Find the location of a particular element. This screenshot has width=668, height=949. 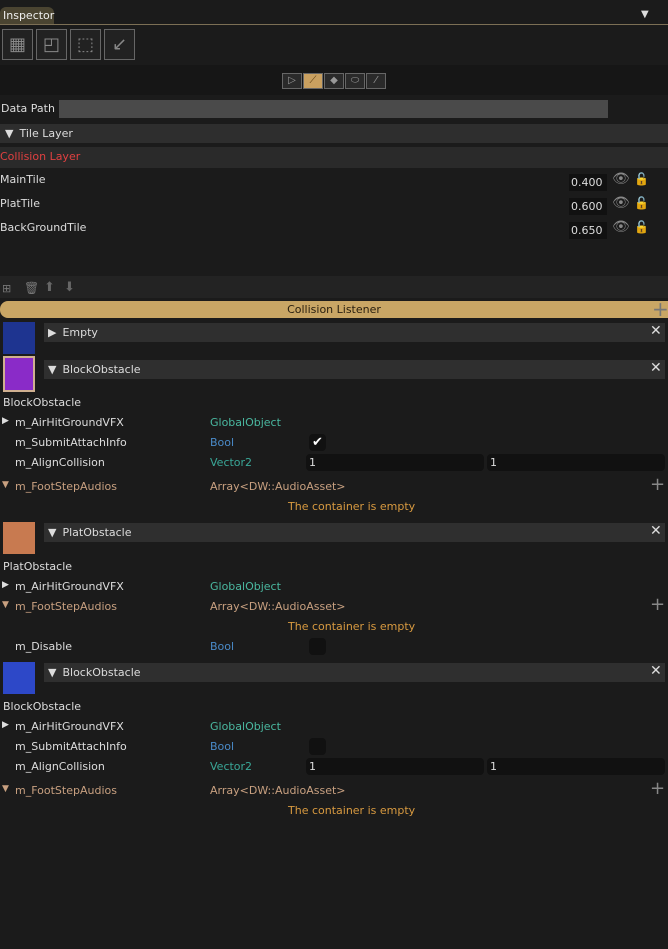

entry-label: PlatObstacle is located at coordinates (38, 566).